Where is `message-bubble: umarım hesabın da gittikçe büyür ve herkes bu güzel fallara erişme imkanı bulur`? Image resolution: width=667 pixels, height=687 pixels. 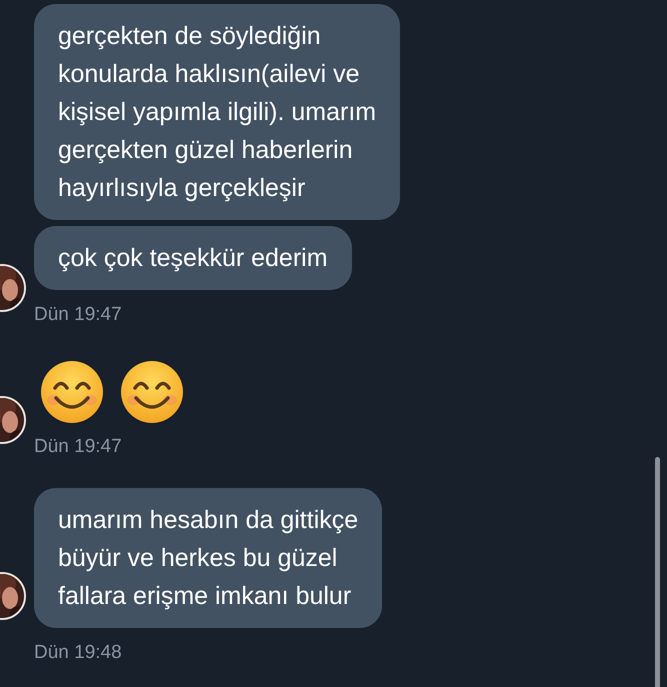 message-bubble: umarım hesabın da gittikçe büyür ve herkes bu güzel fallara erişme imkanı bulur is located at coordinates (208, 558).